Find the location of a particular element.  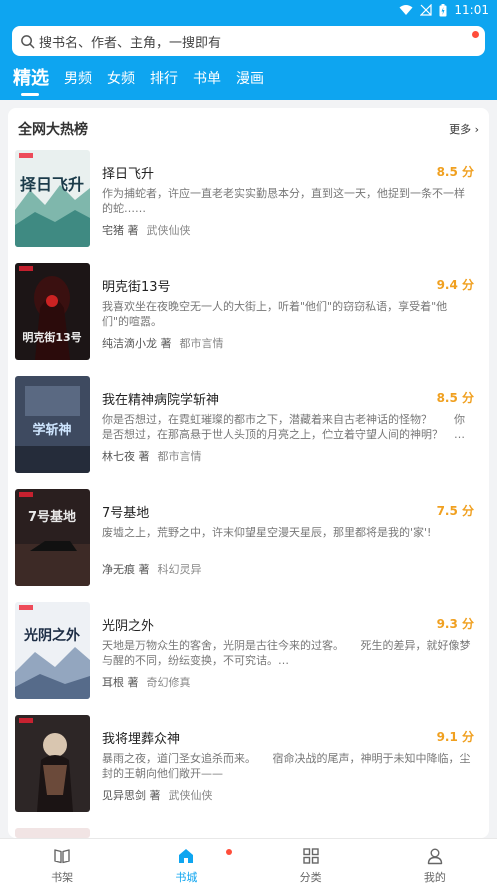

cover-title: 光阴之外 is located at coordinates (51, 635).